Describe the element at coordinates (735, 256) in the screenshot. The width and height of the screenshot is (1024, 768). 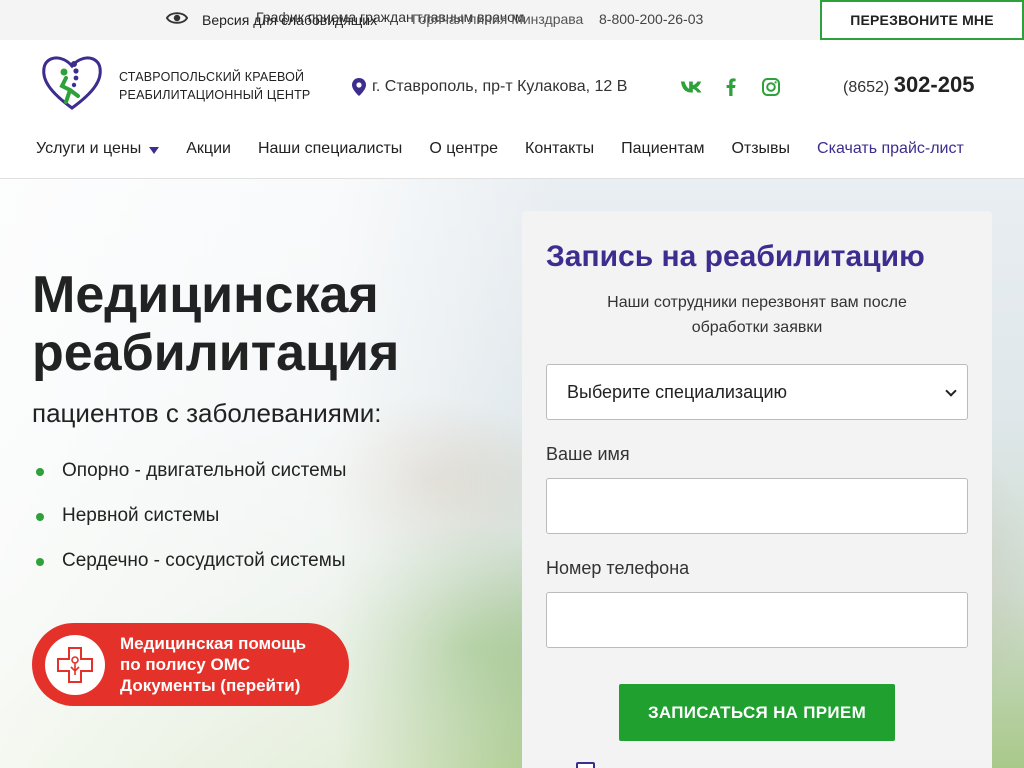
I see `form-title: Запись на реабилитацию` at that location.